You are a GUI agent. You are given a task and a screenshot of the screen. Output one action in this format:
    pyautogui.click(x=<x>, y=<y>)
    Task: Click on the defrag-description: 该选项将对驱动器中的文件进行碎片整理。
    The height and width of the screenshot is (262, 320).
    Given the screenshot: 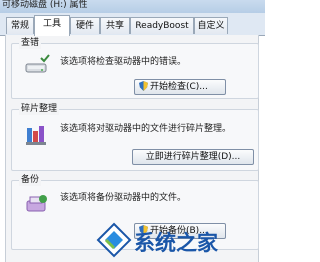 What is the action you would take?
    pyautogui.click(x=146, y=129)
    